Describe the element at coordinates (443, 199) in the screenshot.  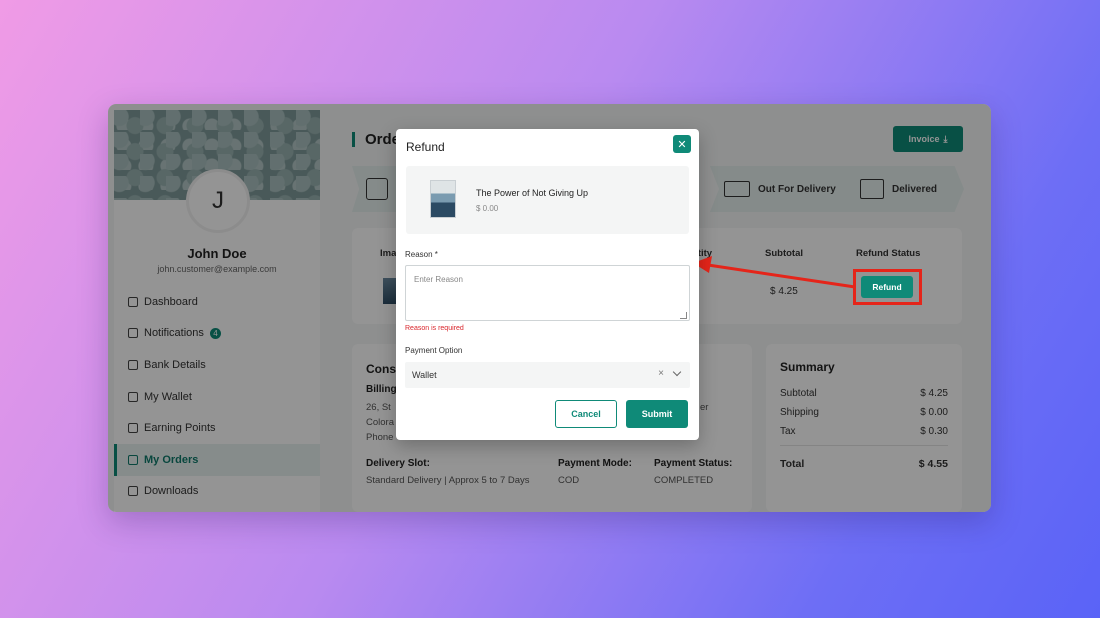
I see `book-cover-image` at that location.